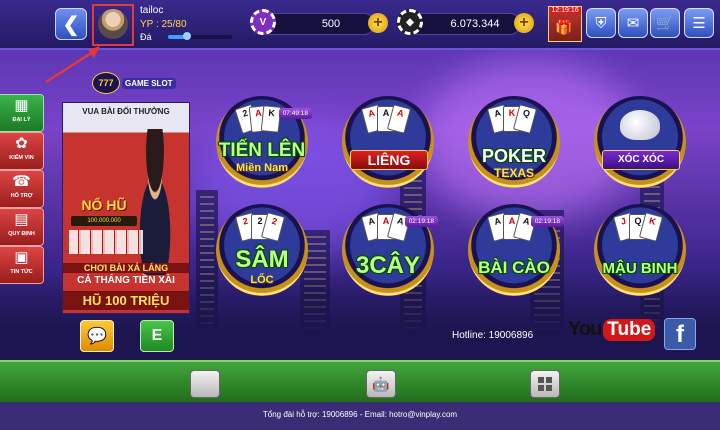 The height and width of the screenshot is (430, 720). I want to click on back-button: ❮, so click(71, 24).